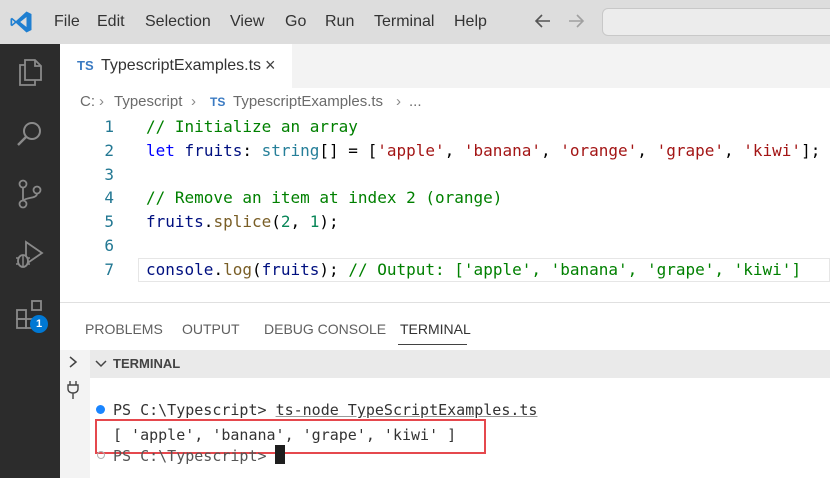 This screenshot has height=478, width=830. What do you see at coordinates (180, 269) in the screenshot?
I see `code-variable: console` at bounding box center [180, 269].